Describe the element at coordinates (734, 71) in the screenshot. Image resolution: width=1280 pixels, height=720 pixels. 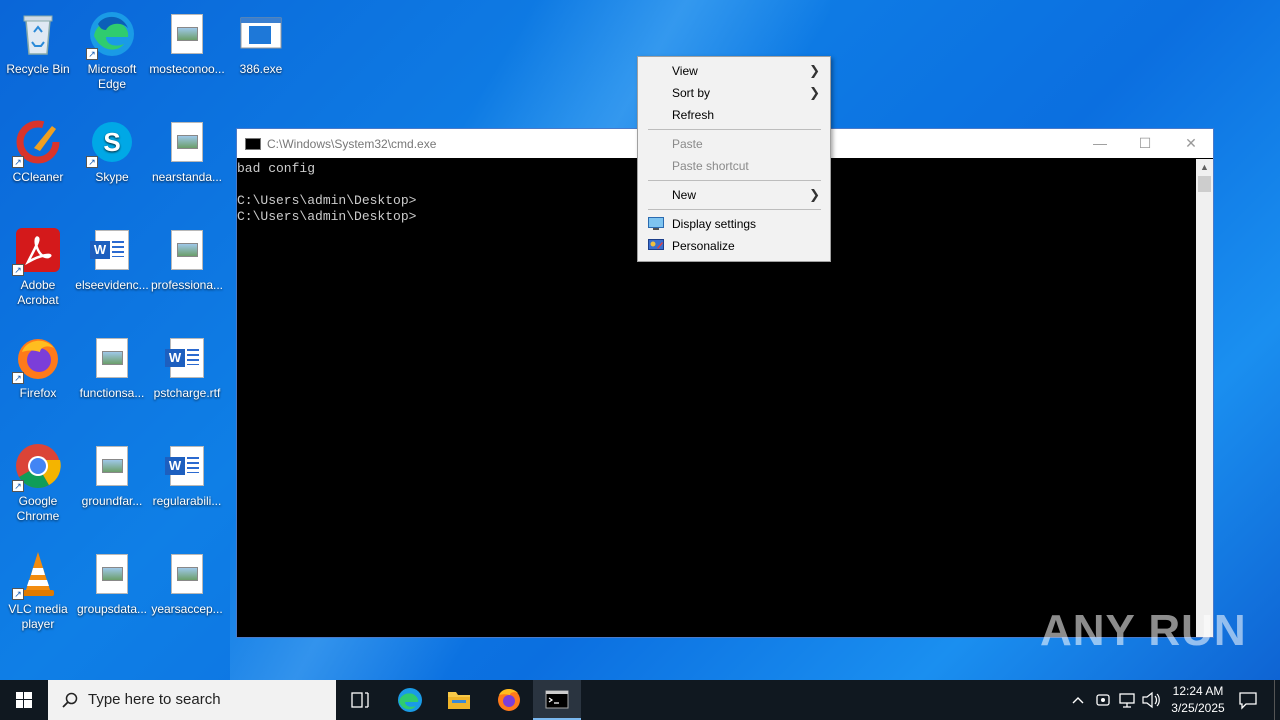
I see `menu-item-view: View ❯` at that location.